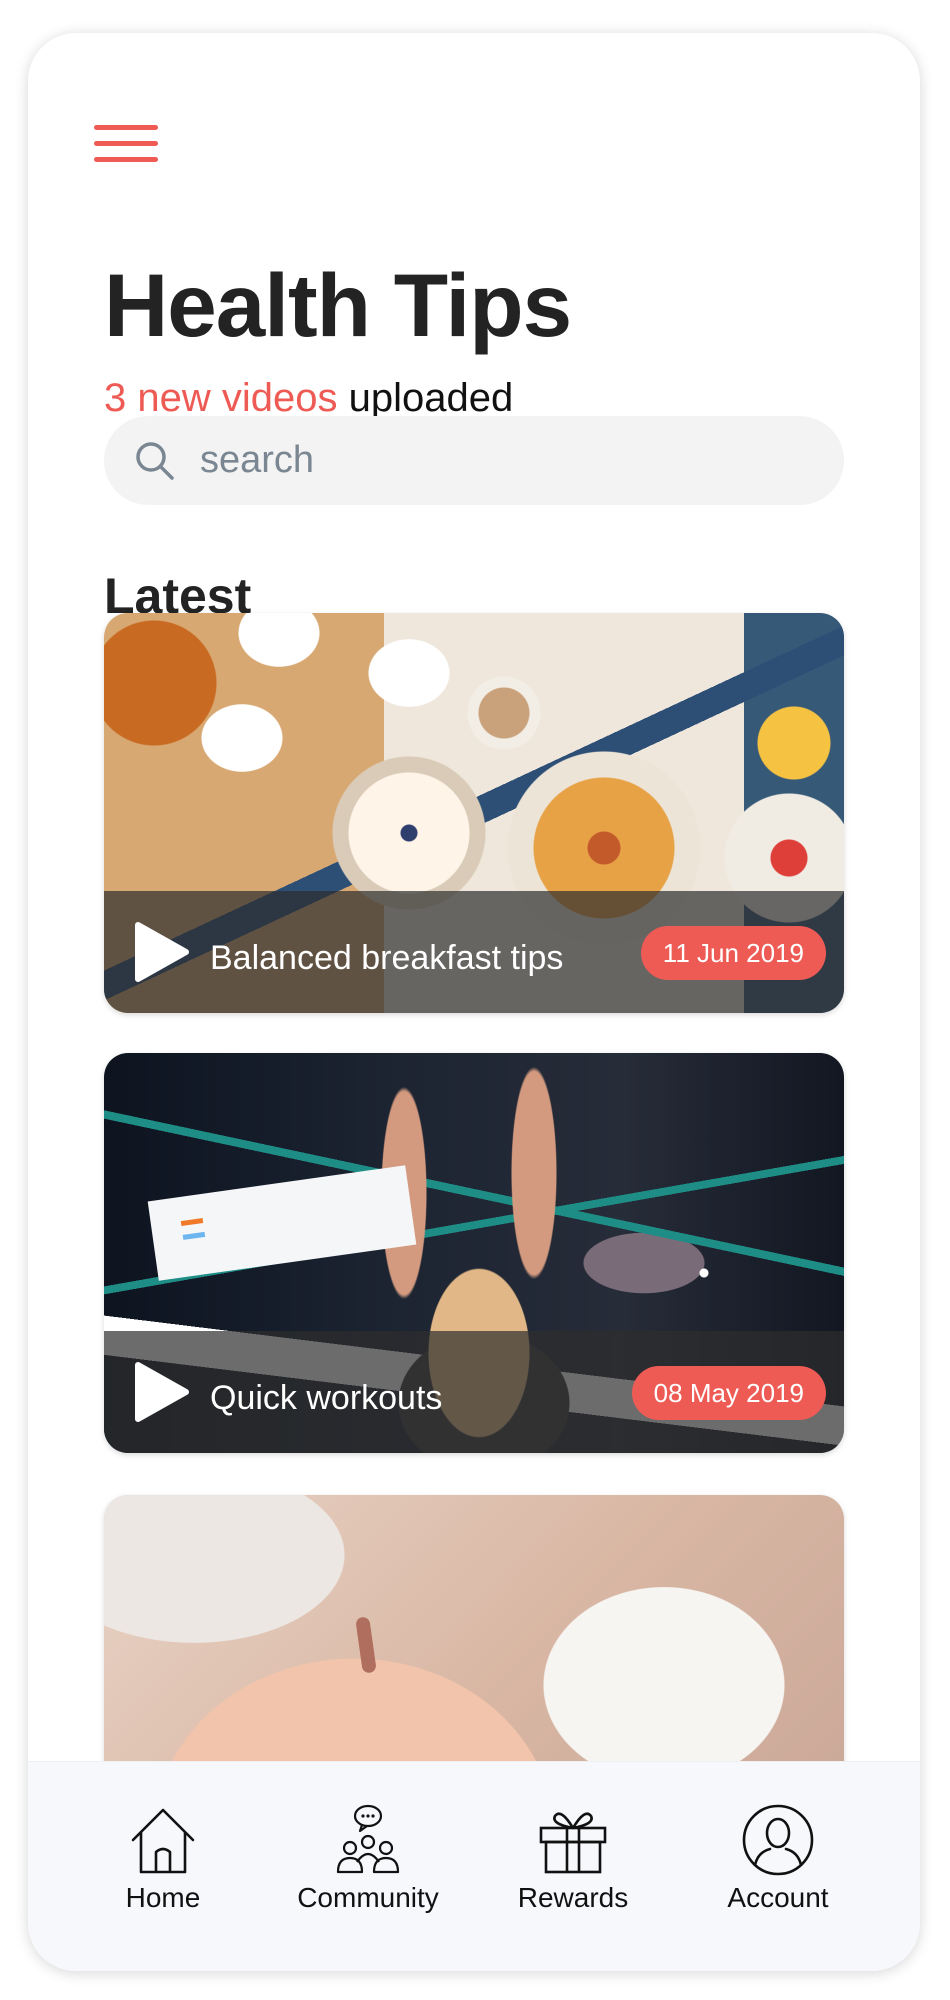 The height and width of the screenshot is (2000, 950). Describe the element at coordinates (573, 1843) in the screenshot. I see `gift-icon` at that location.